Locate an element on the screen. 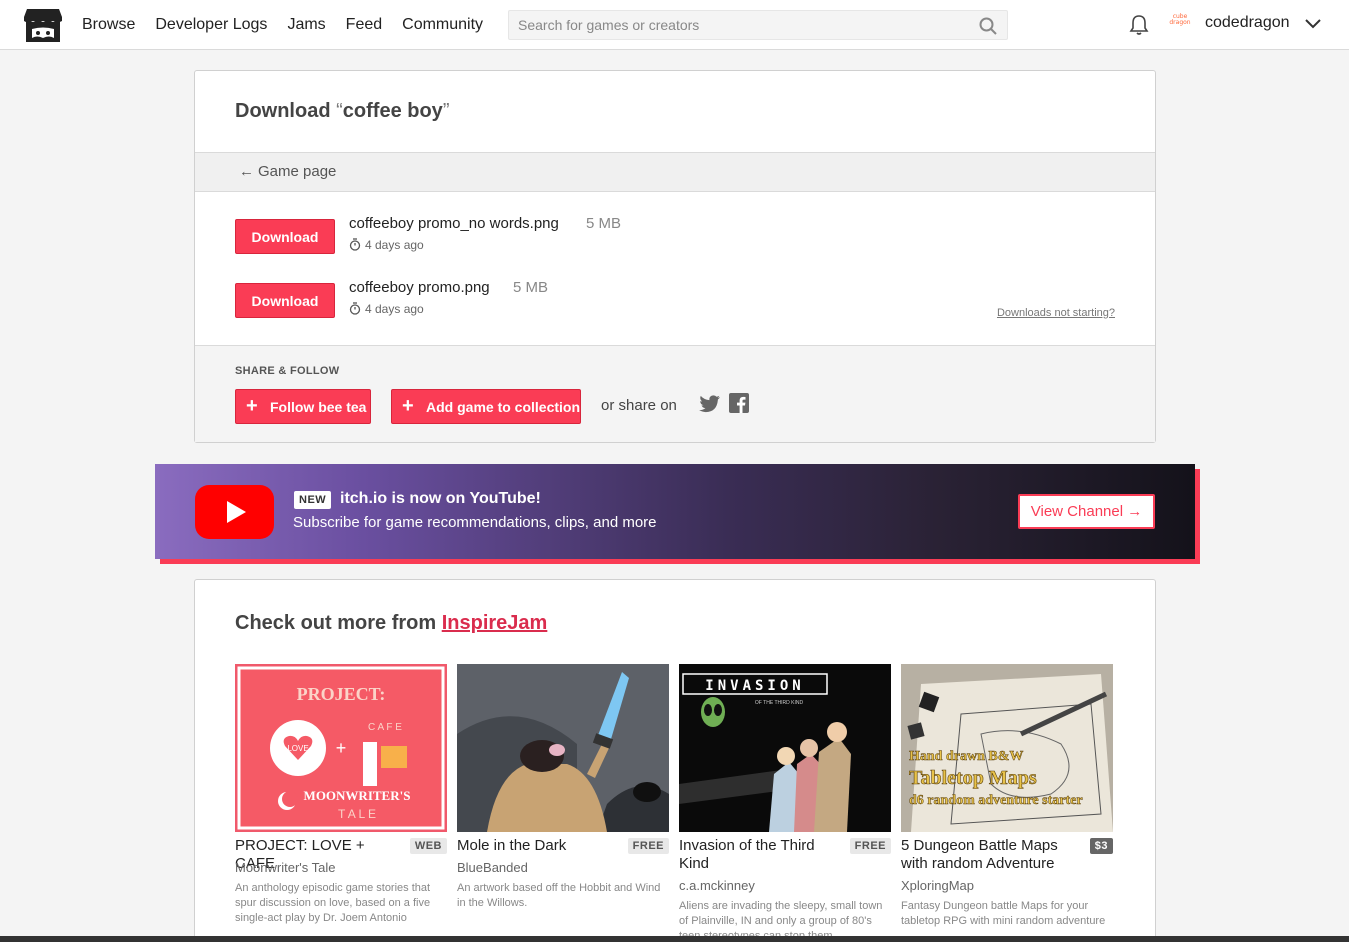 Image resolution: width=1349 pixels, height=942 pixels. more-heading-prefix: Check out more from is located at coordinates (336, 623).